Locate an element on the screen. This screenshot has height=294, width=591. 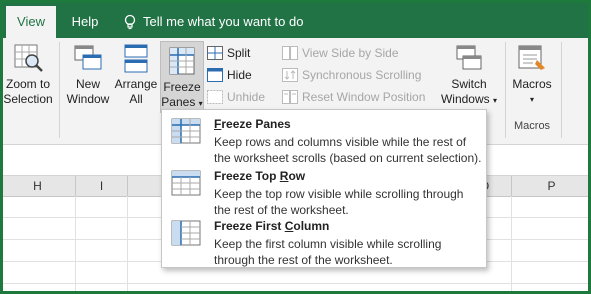
switch-windows-line2: Windows is located at coordinates (465, 99).